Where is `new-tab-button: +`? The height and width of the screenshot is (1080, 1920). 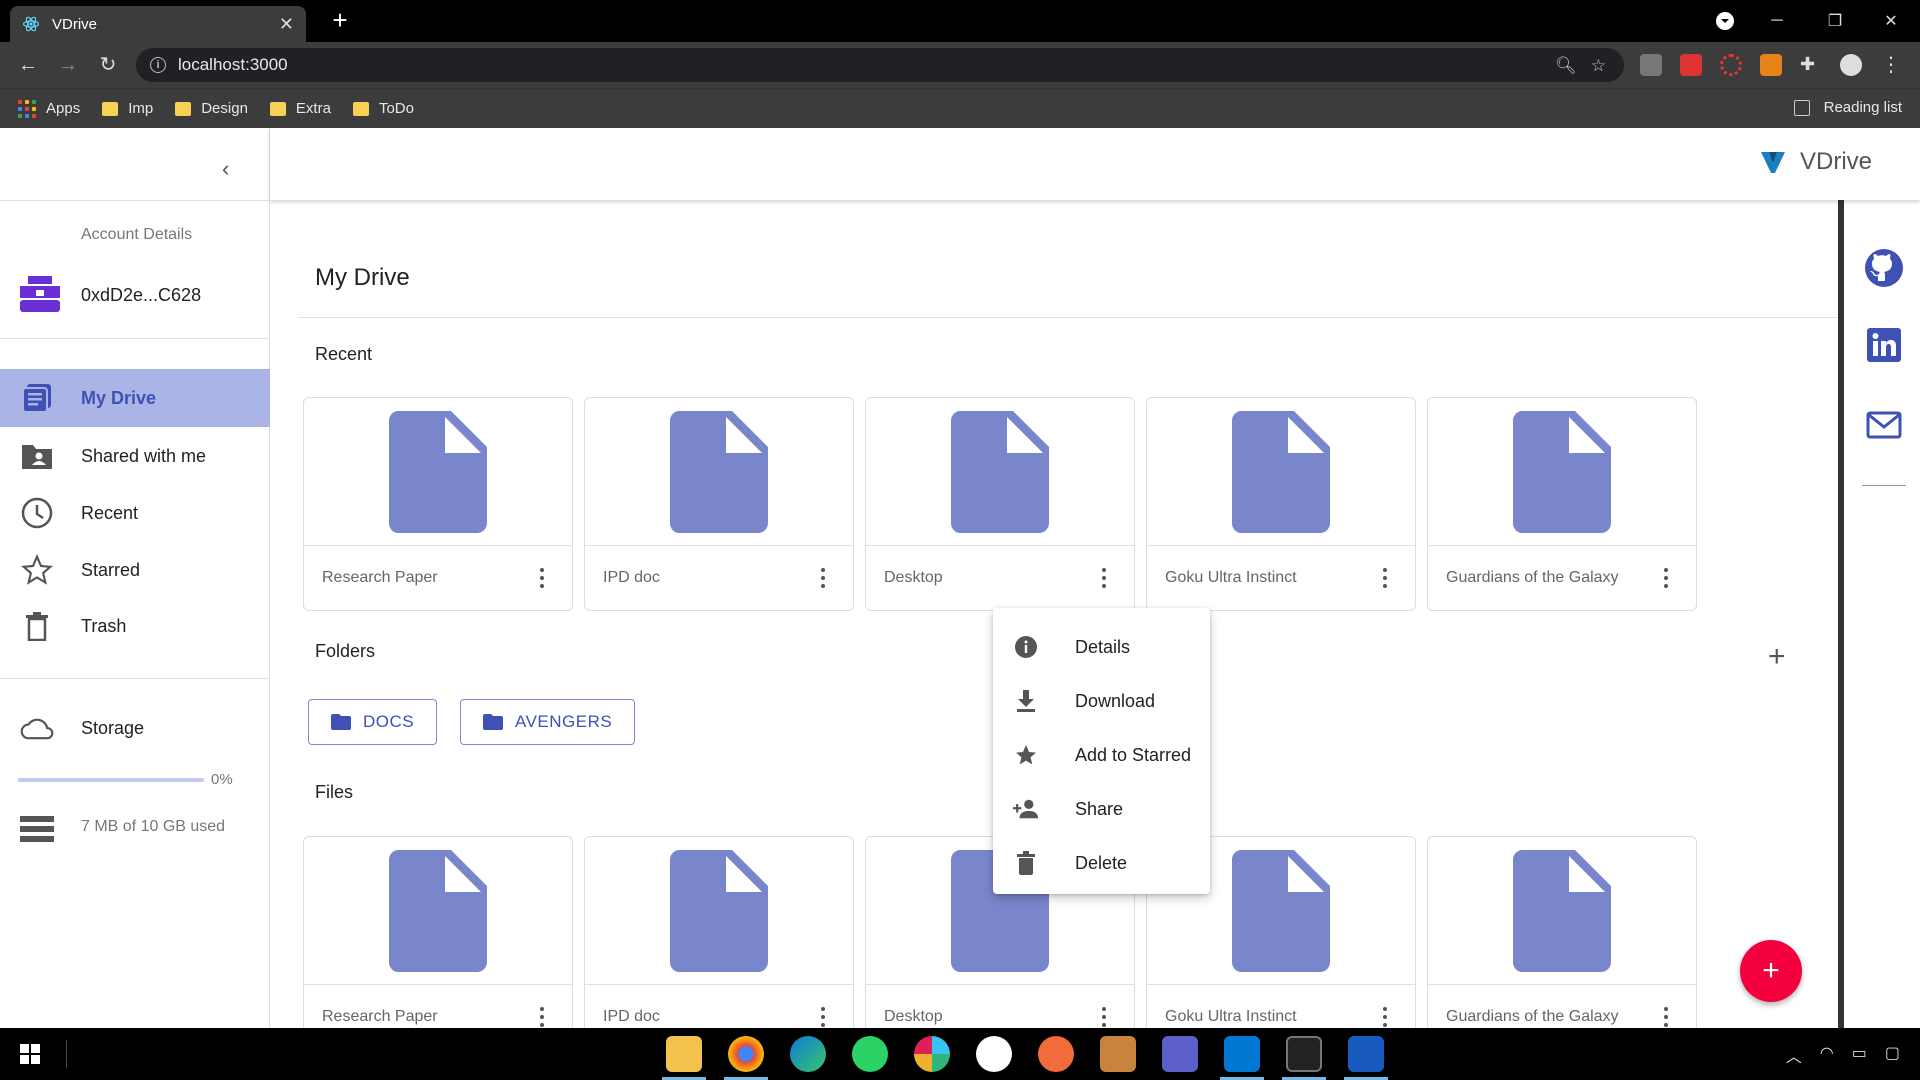 new-tab-button: + is located at coordinates (340, 20).